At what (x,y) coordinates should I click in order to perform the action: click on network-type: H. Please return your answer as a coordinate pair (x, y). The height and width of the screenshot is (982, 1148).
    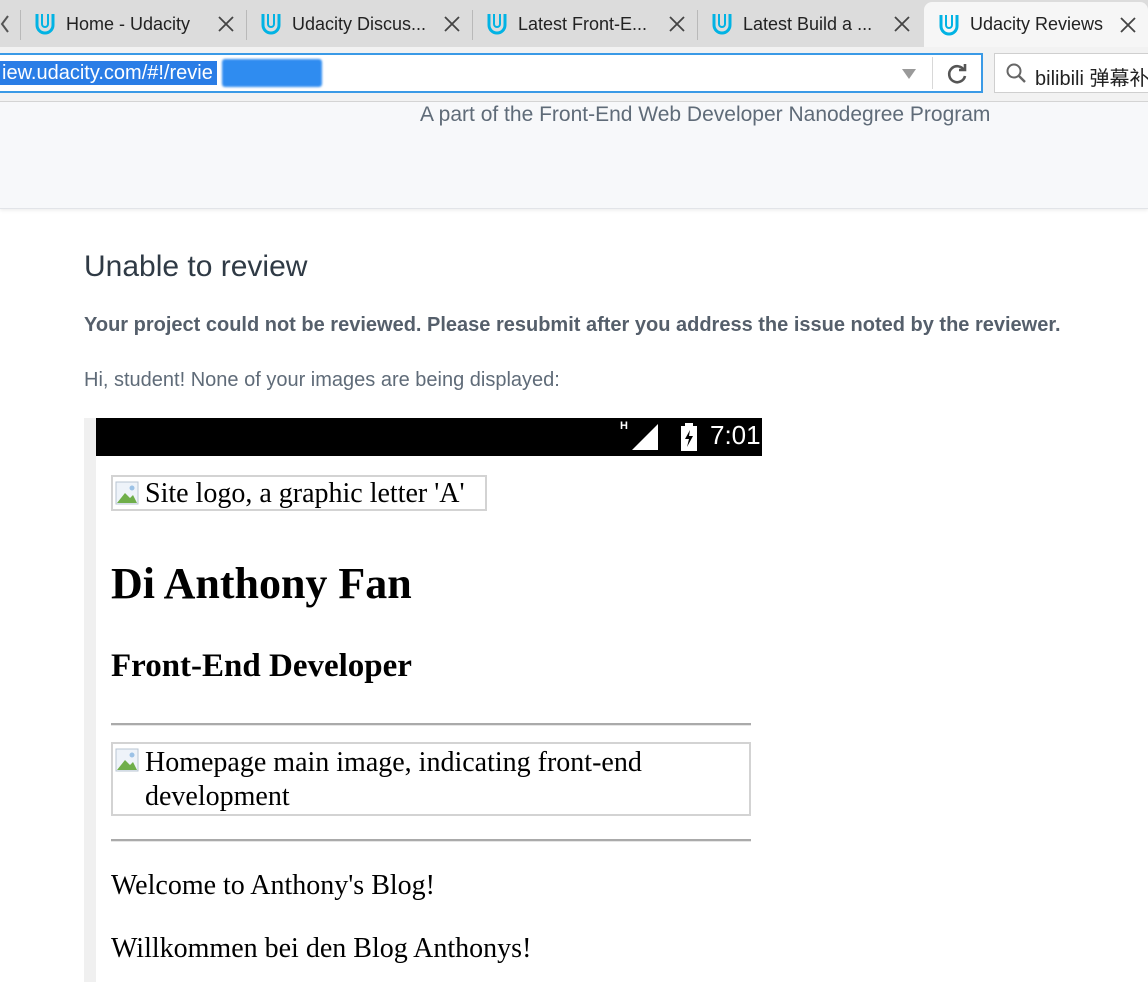
    Looking at the image, I should click on (624, 426).